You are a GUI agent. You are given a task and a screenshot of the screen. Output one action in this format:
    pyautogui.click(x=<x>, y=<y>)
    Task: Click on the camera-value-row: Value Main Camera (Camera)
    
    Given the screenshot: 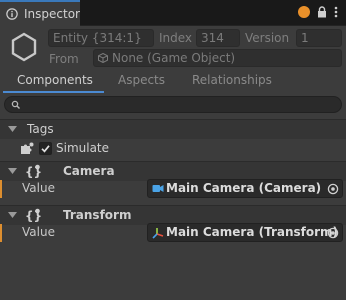 What is the action you would take?
    pyautogui.click(x=173, y=189)
    